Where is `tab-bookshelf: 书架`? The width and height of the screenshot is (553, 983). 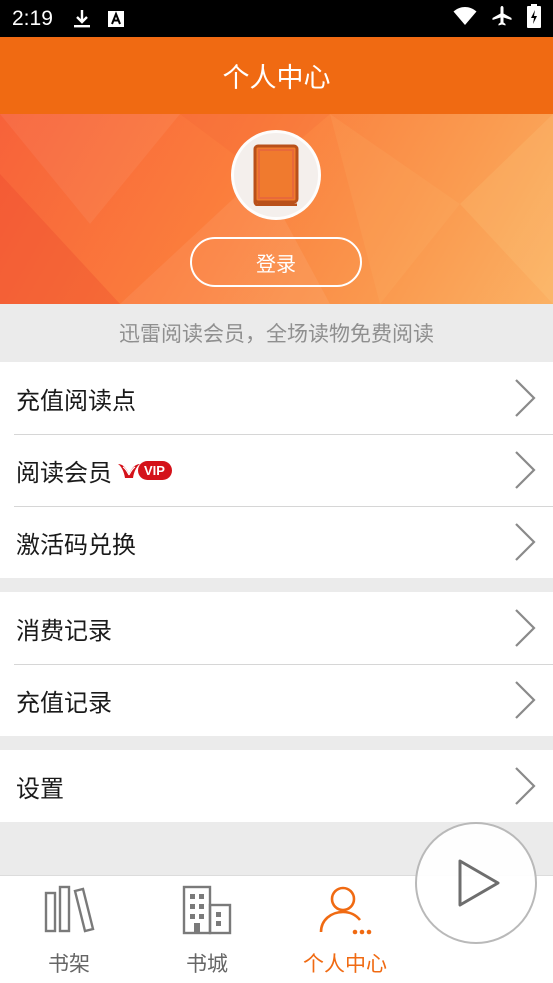
tab-bookshelf: 书架 is located at coordinates (69, 929).